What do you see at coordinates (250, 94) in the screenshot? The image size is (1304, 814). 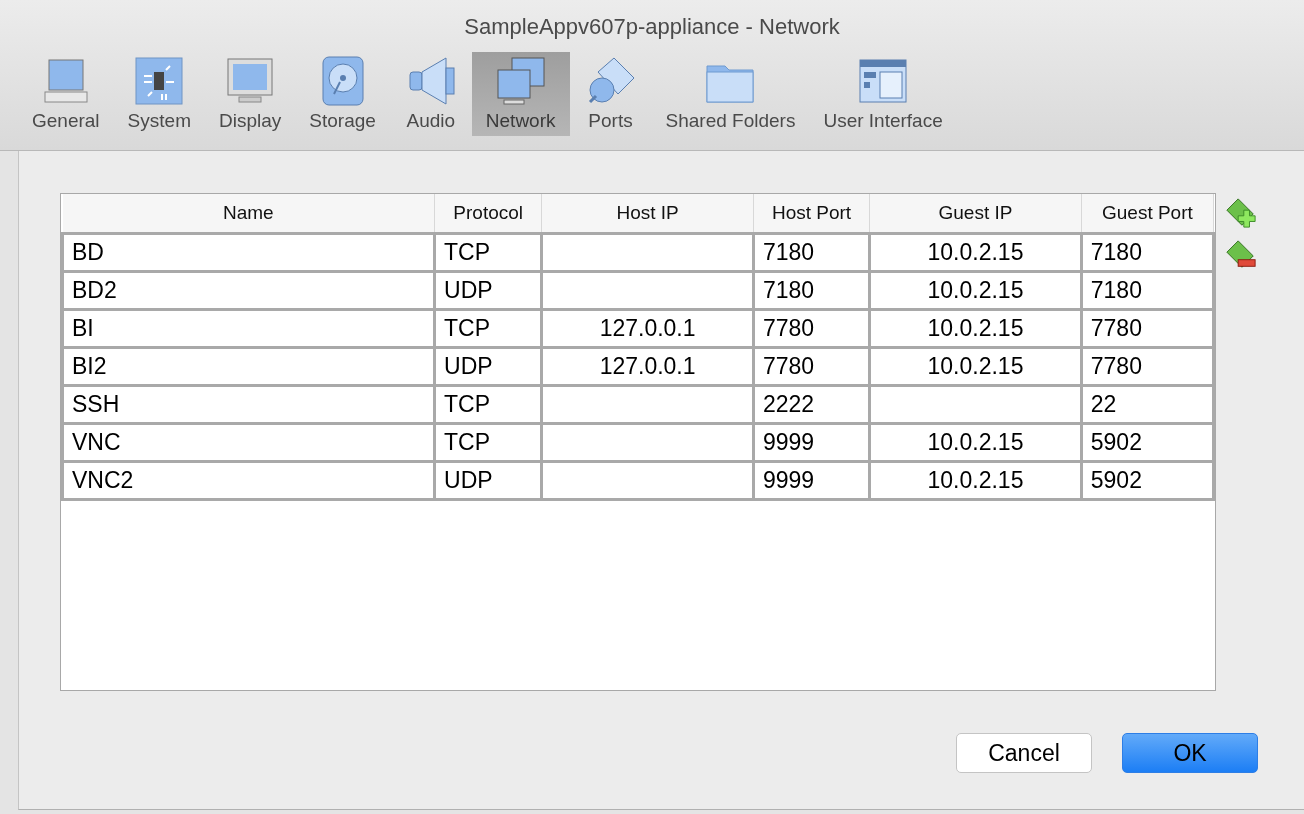 I see `toolbar-tab: Display` at bounding box center [250, 94].